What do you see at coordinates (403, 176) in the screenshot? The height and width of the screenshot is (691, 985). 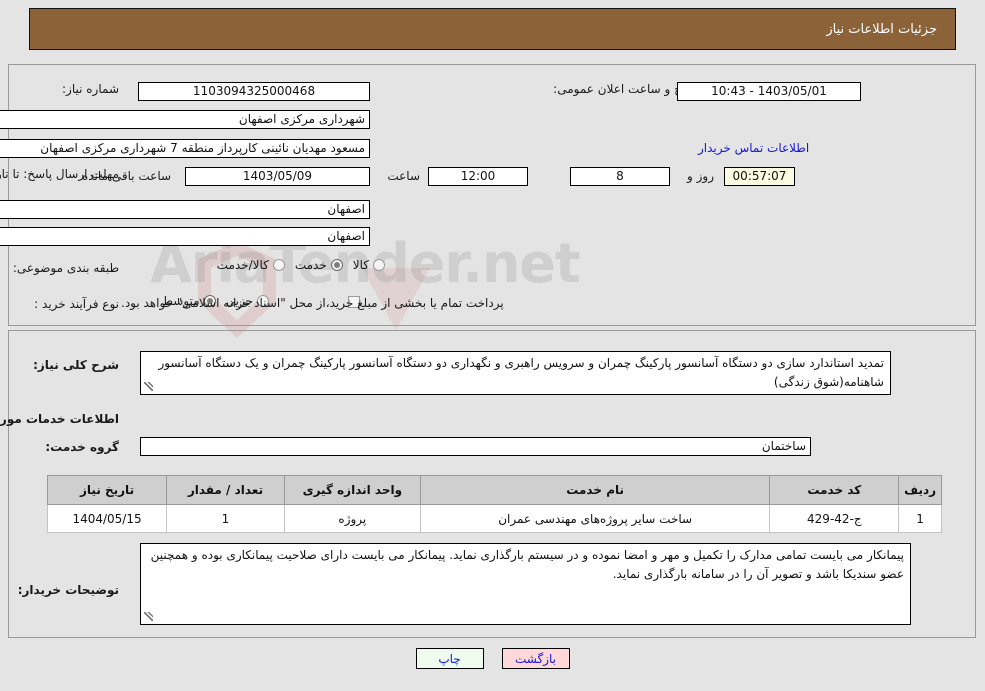 I see `hour-label: ساعت` at bounding box center [403, 176].